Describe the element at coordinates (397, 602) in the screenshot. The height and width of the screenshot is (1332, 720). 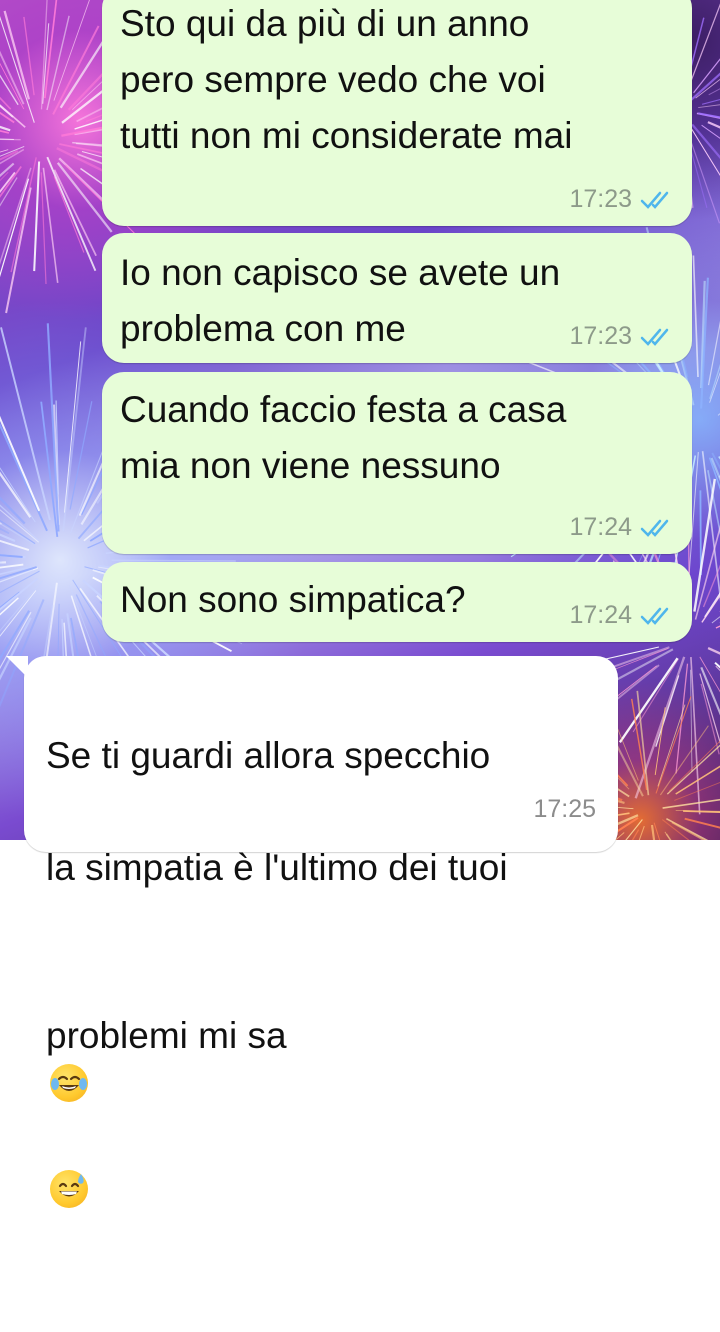
I see `outgoing-message-bubble: Non sono simpatica? 17:24` at that location.